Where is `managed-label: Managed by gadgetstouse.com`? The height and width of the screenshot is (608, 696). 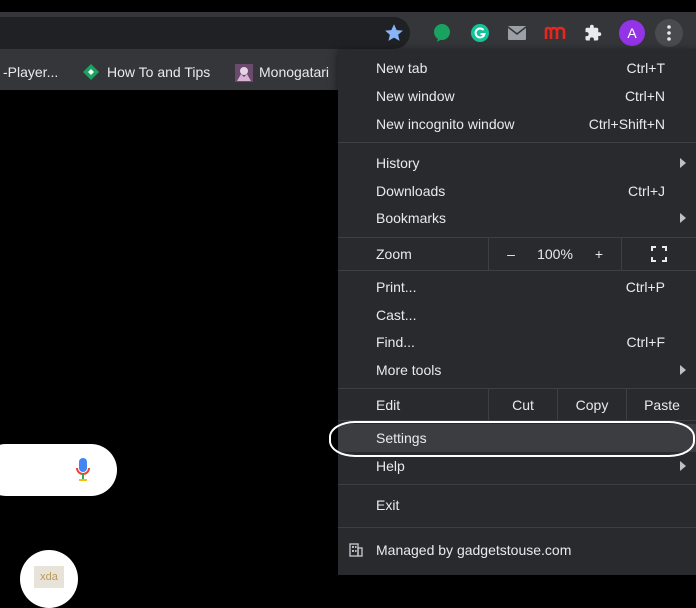 managed-label: Managed by gadgetstouse.com is located at coordinates (474, 550).